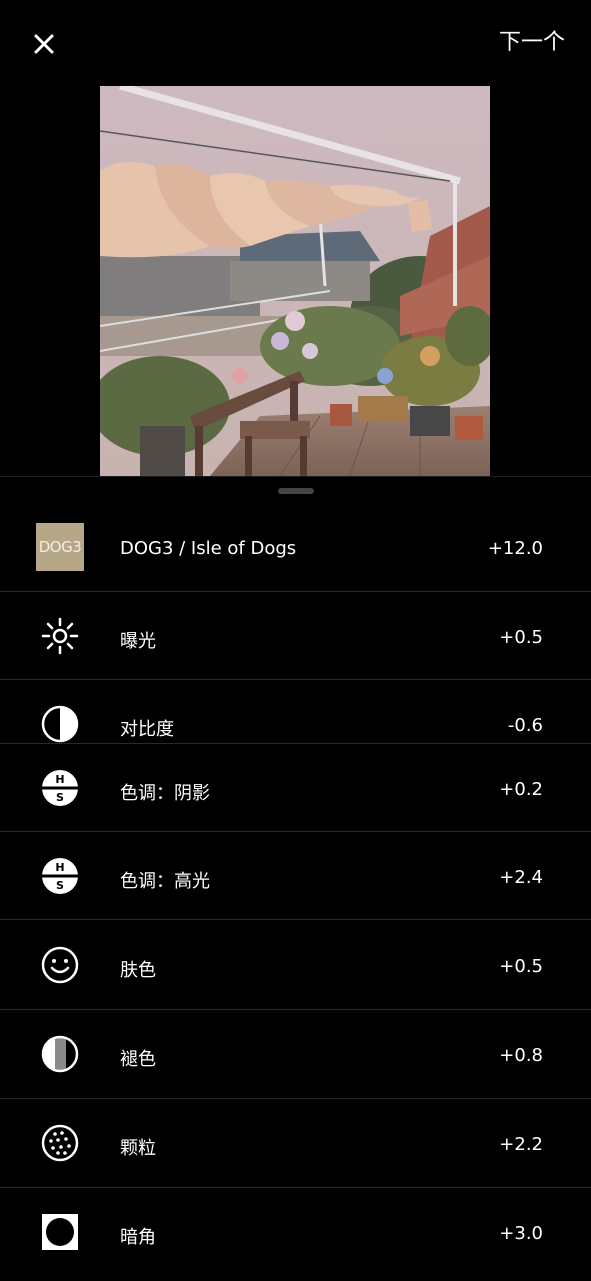 The image size is (591, 1281). I want to click on preset-thumb-text: DOG3, so click(60, 547).